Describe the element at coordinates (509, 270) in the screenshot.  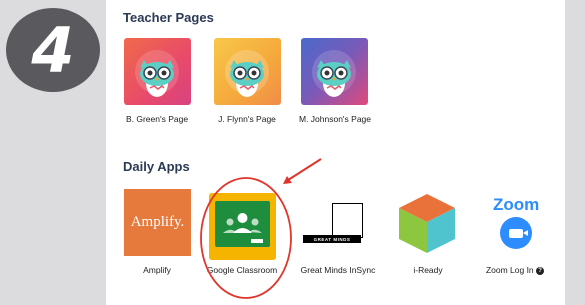
I see `zoom-login-text: Zoom Log In` at that location.